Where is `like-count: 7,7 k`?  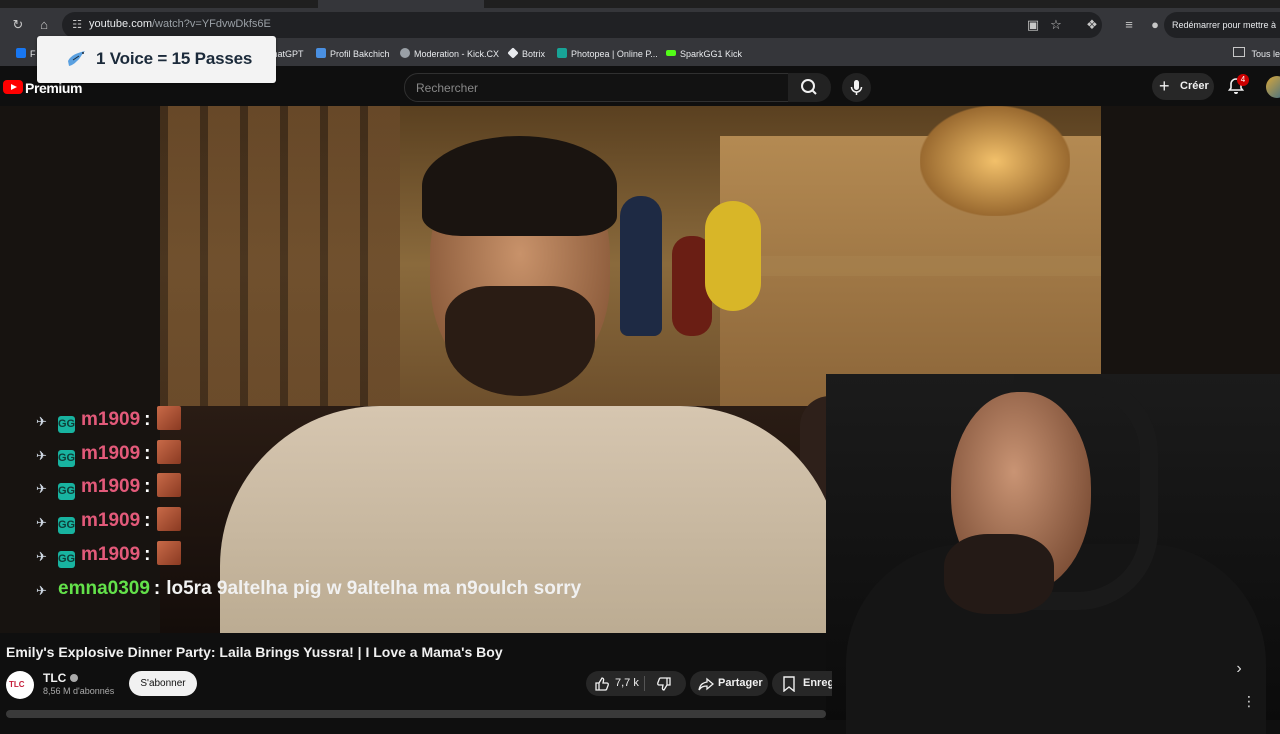
like-count: 7,7 k is located at coordinates (627, 683).